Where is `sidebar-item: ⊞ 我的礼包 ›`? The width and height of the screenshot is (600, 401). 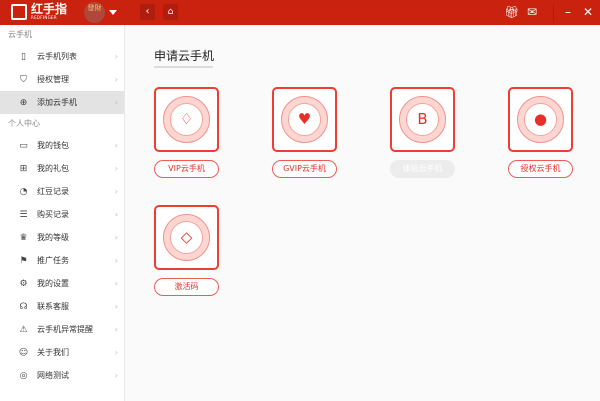 sidebar-item: ⊞ 我的礼包 › is located at coordinates (62, 168).